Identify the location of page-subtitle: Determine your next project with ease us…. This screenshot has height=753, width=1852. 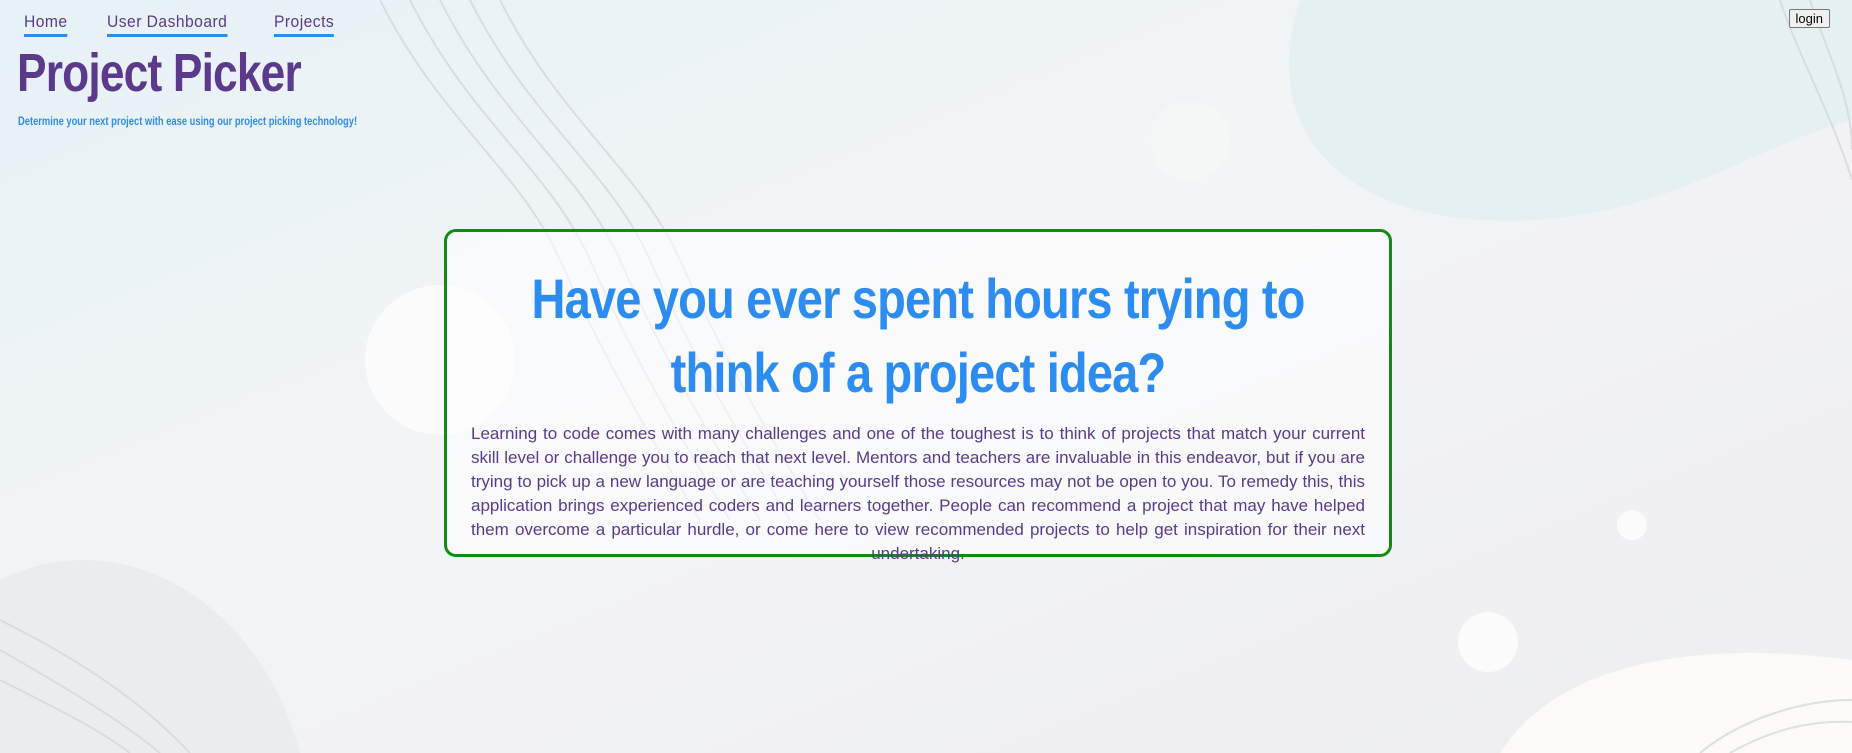
(188, 121).